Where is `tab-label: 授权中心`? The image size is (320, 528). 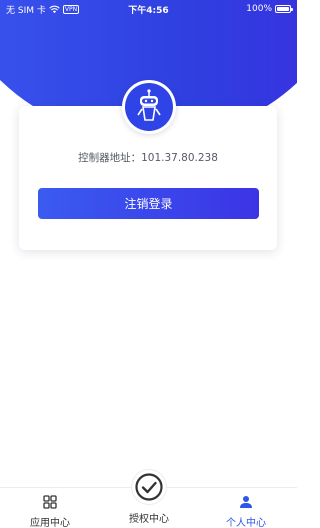
tab-label: 授权中心 is located at coordinates (149, 519).